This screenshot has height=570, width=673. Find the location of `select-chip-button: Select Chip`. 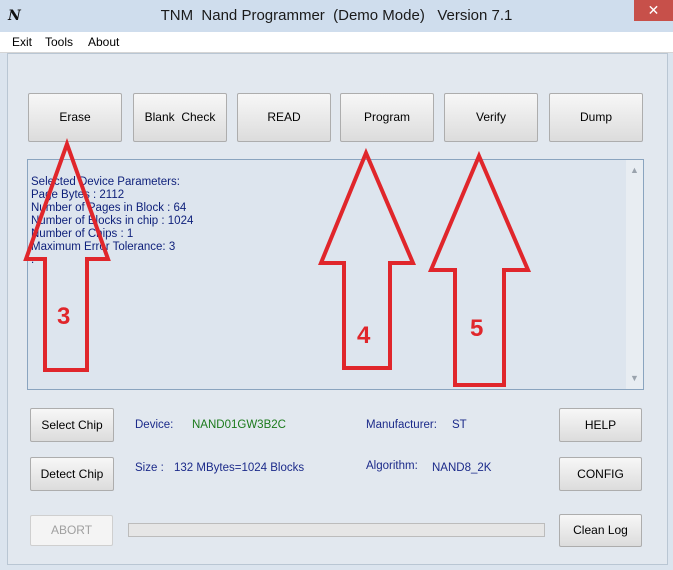

select-chip-button: Select Chip is located at coordinates (72, 425).